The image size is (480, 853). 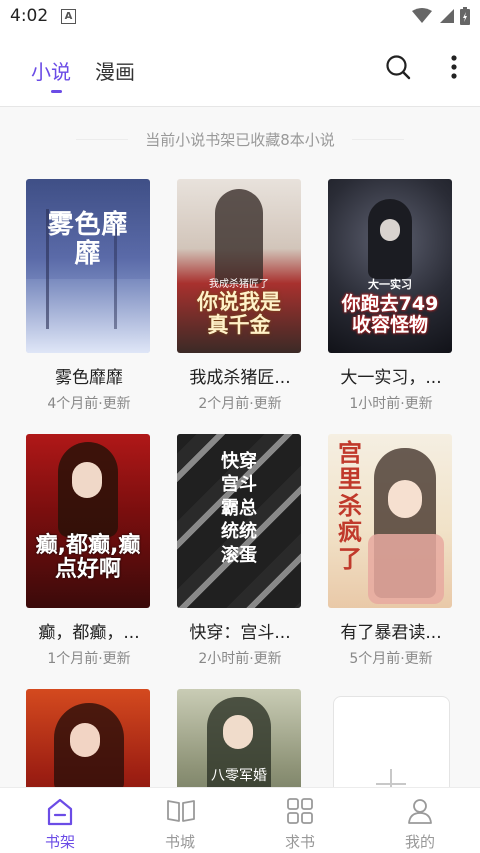 What do you see at coordinates (239, 266) in the screenshot?
I see `book-cover: 我成杀猪匠了 你说我是真千金` at bounding box center [239, 266].